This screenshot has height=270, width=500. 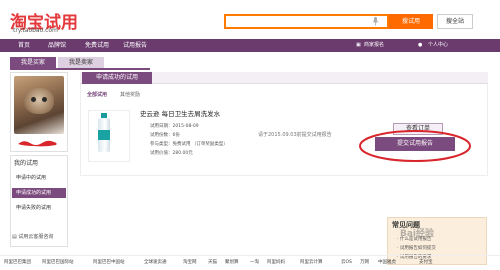 What do you see at coordinates (276, 262) in the screenshot?
I see `footer-link: 阿里妈妈` at bounding box center [276, 262].